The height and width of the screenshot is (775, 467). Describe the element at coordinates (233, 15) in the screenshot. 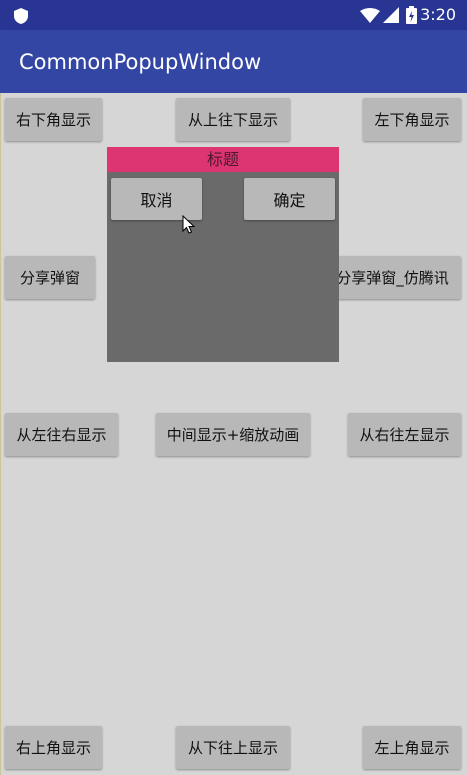

I see `status-bar: 3:20` at that location.